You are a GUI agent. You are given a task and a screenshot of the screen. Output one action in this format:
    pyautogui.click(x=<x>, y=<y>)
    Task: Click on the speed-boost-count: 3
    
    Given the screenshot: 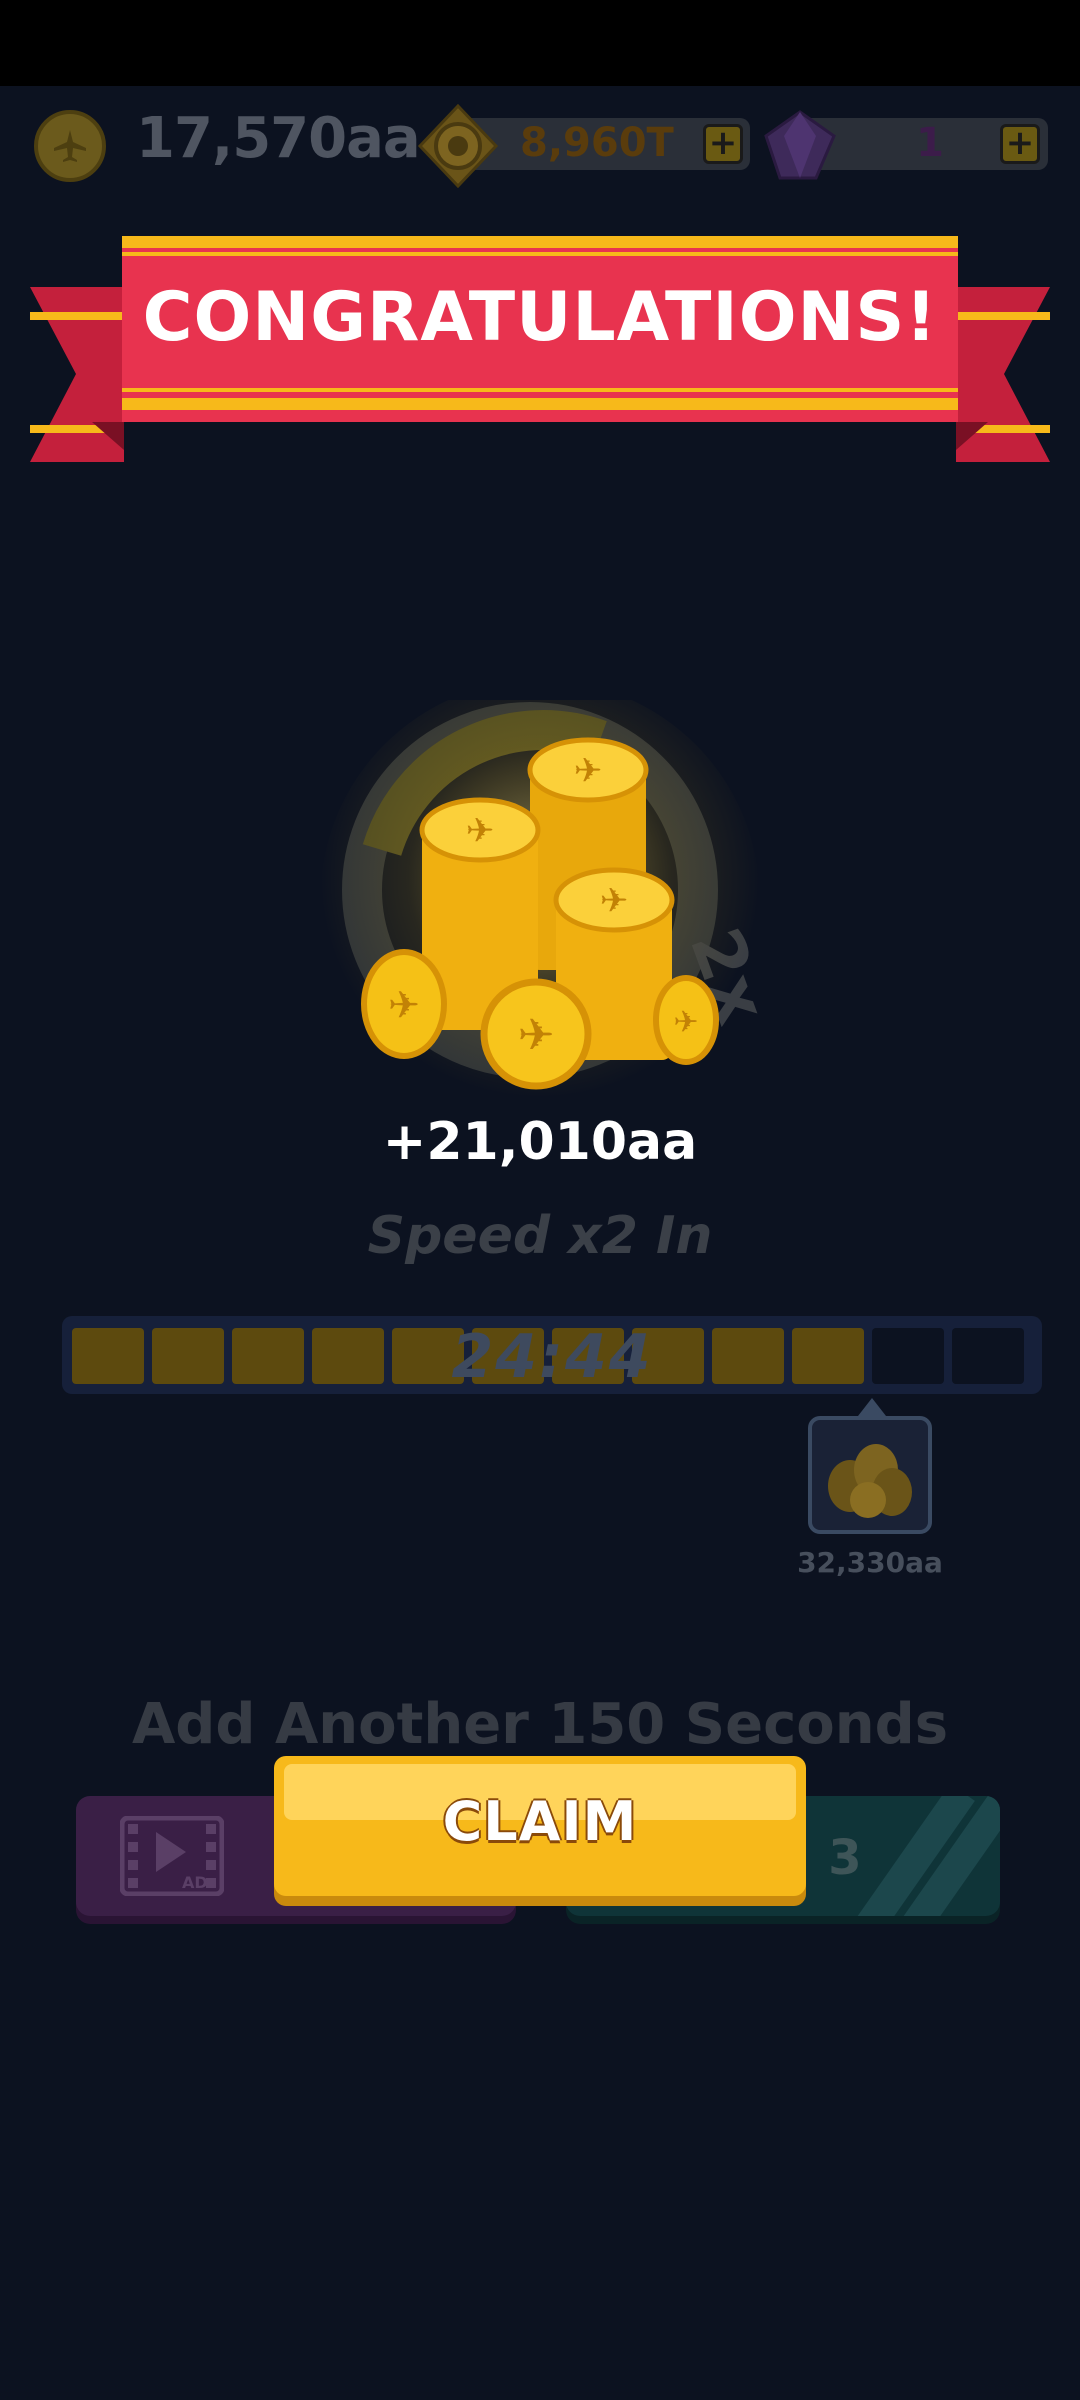 What is the action you would take?
    pyautogui.click(x=845, y=1858)
    